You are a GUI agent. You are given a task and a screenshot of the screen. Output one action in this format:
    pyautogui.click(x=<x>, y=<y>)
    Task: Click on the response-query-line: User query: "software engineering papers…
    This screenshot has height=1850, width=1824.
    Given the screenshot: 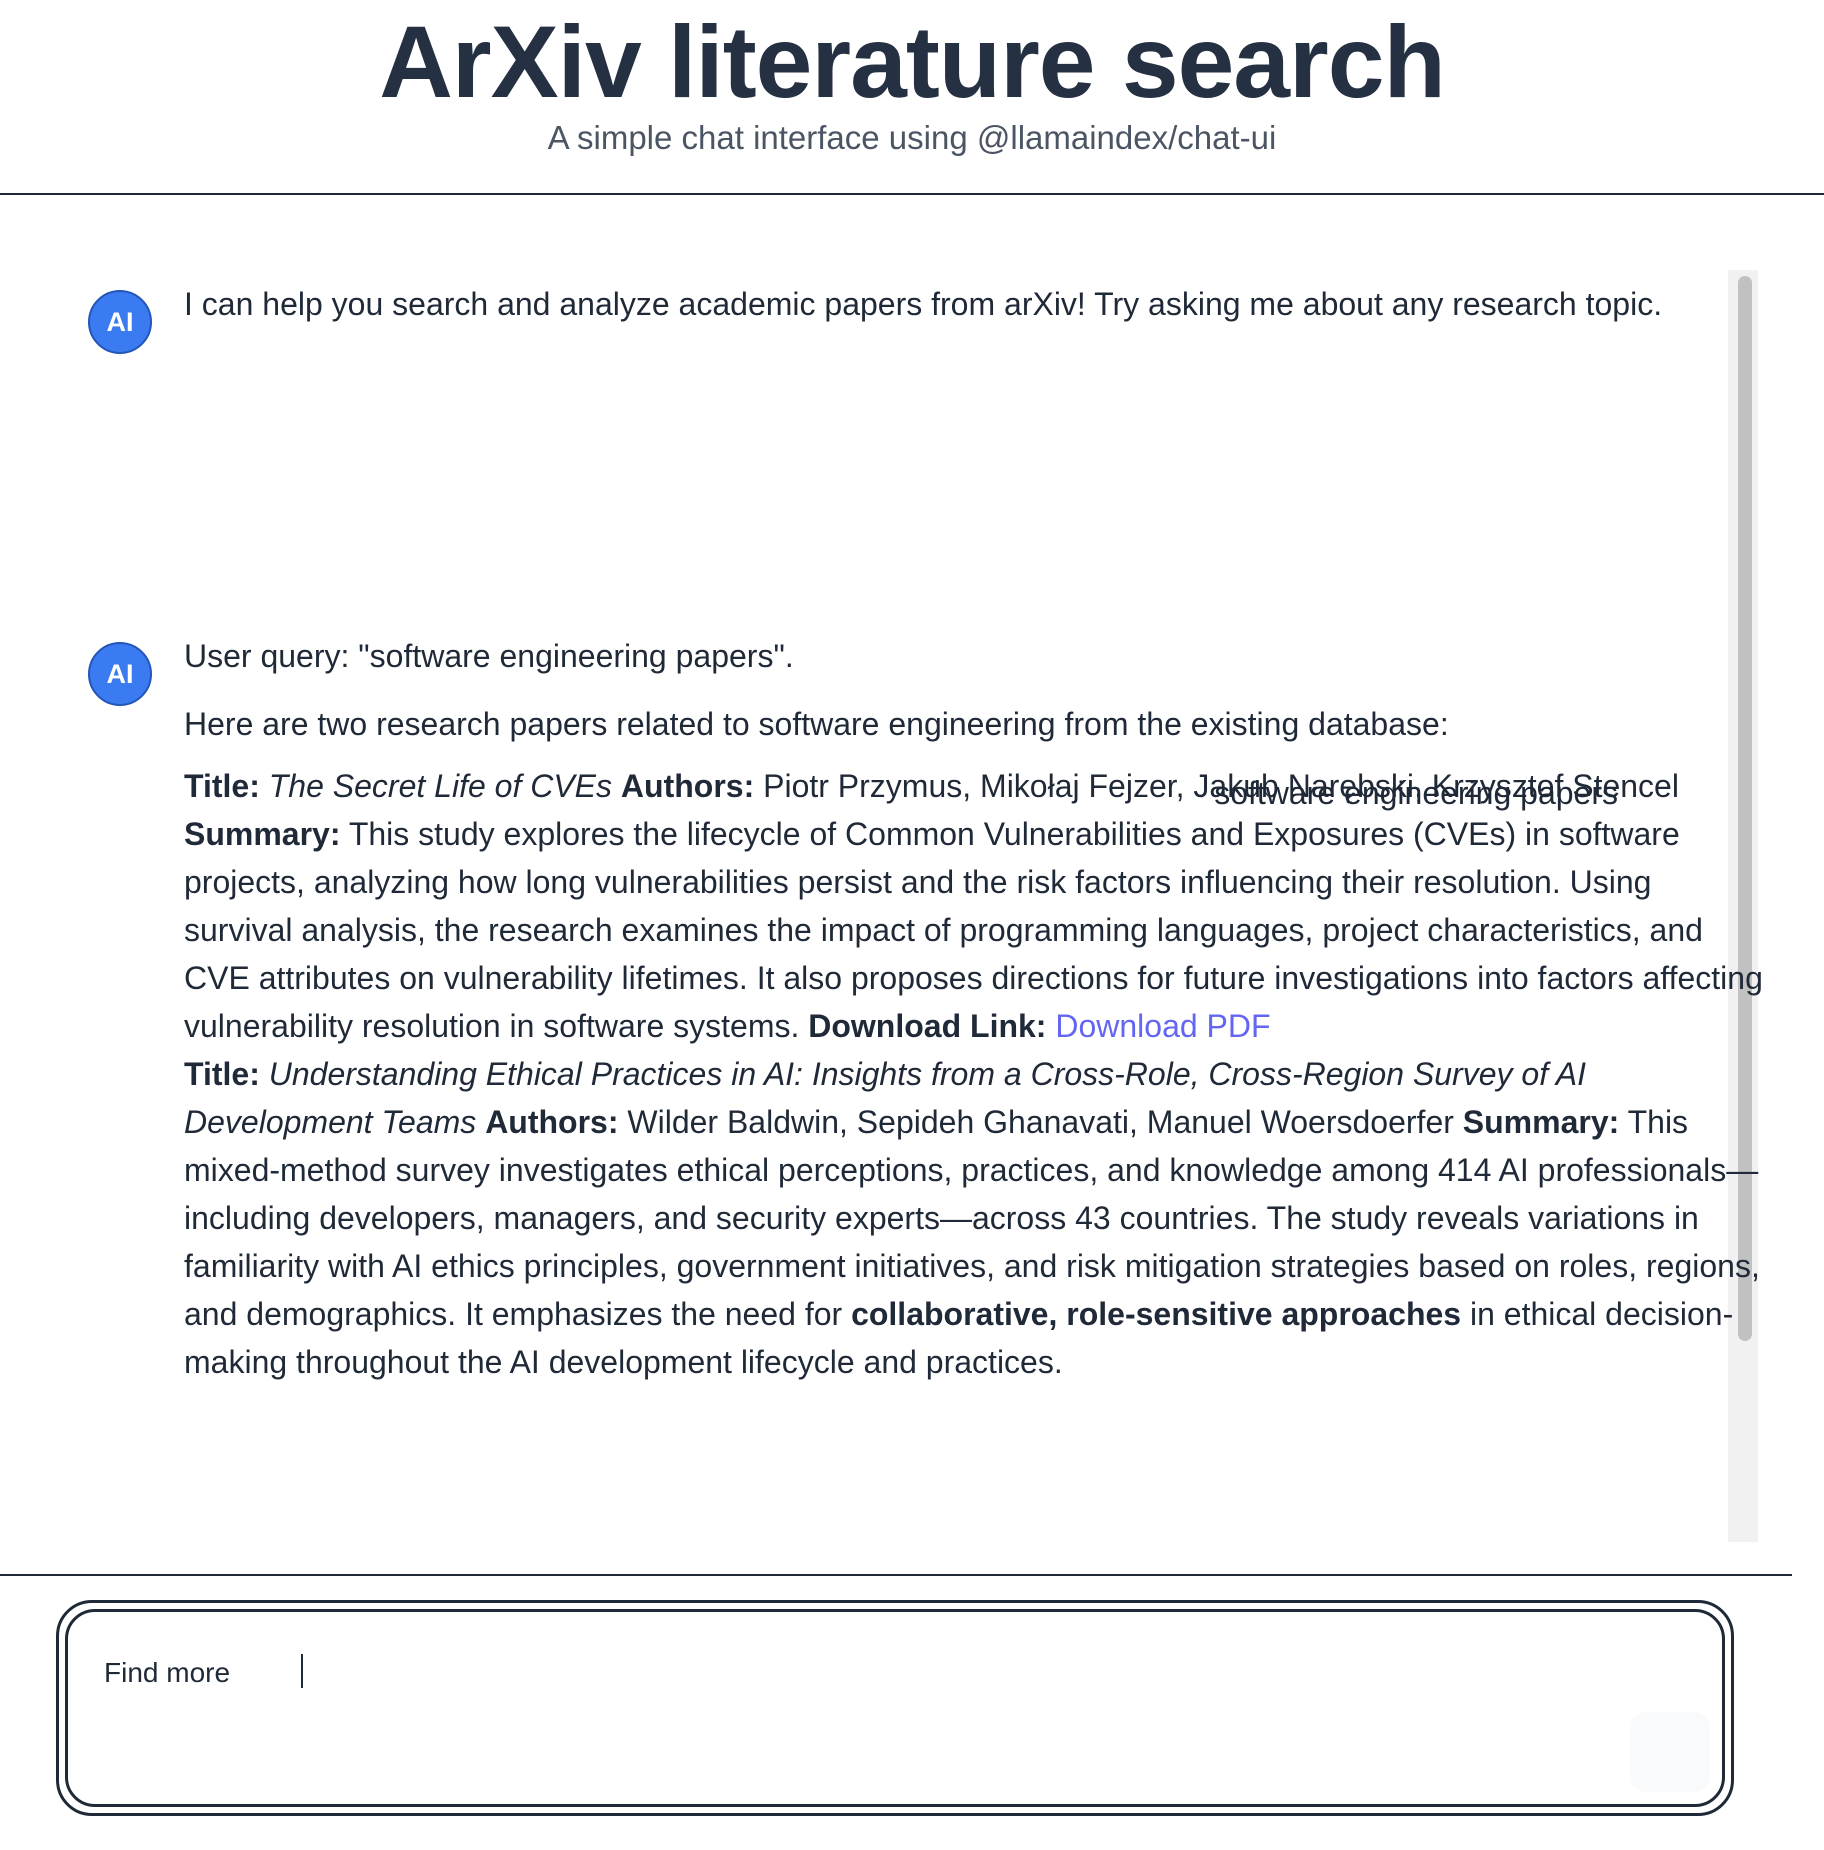 What is the action you would take?
    pyautogui.click(x=489, y=656)
    